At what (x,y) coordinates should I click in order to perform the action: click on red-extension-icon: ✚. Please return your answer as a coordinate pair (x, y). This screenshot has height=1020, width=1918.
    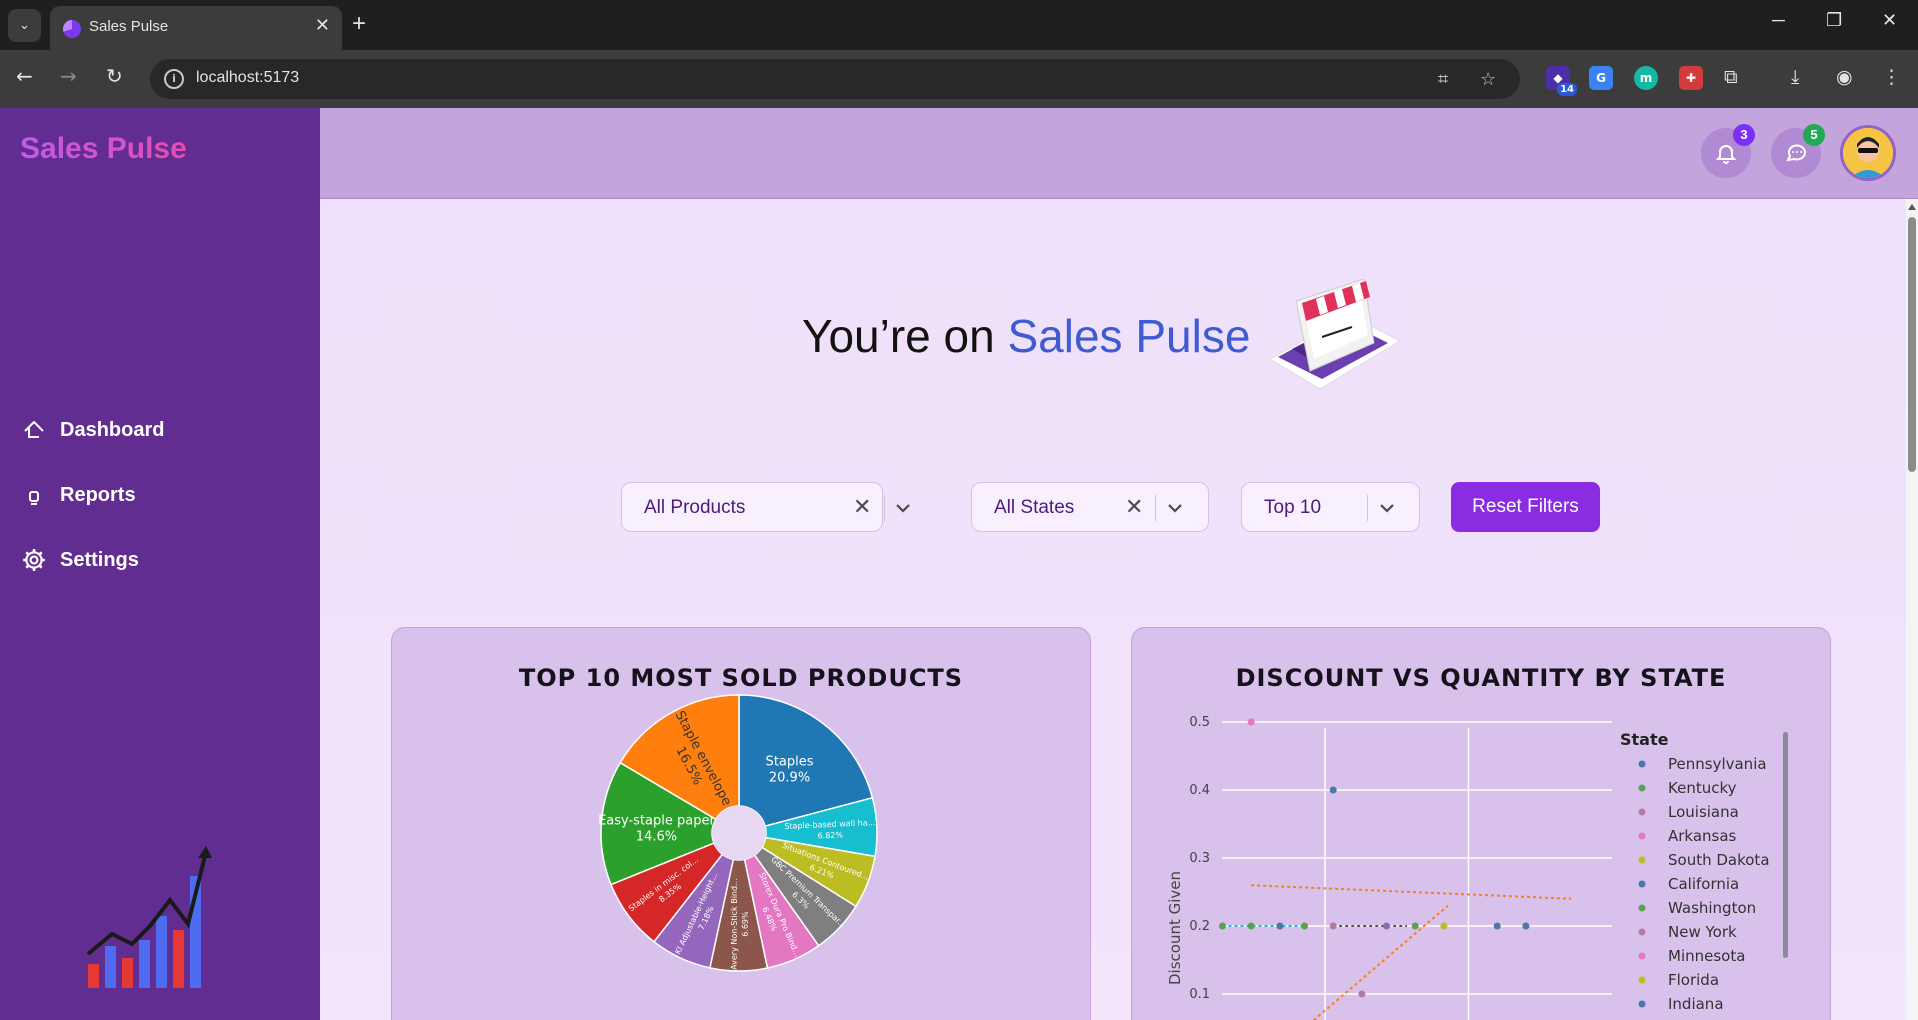
    Looking at the image, I should click on (1691, 78).